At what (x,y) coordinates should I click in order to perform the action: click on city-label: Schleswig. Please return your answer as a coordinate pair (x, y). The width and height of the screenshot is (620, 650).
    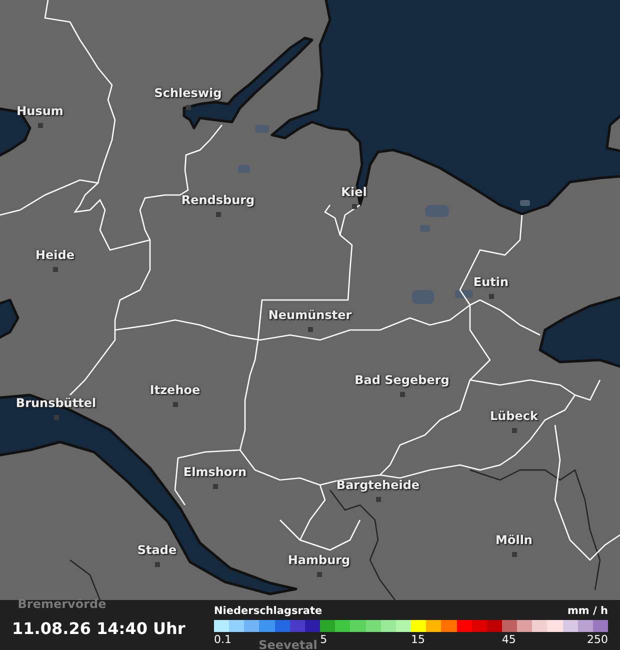
    Looking at the image, I should click on (188, 93).